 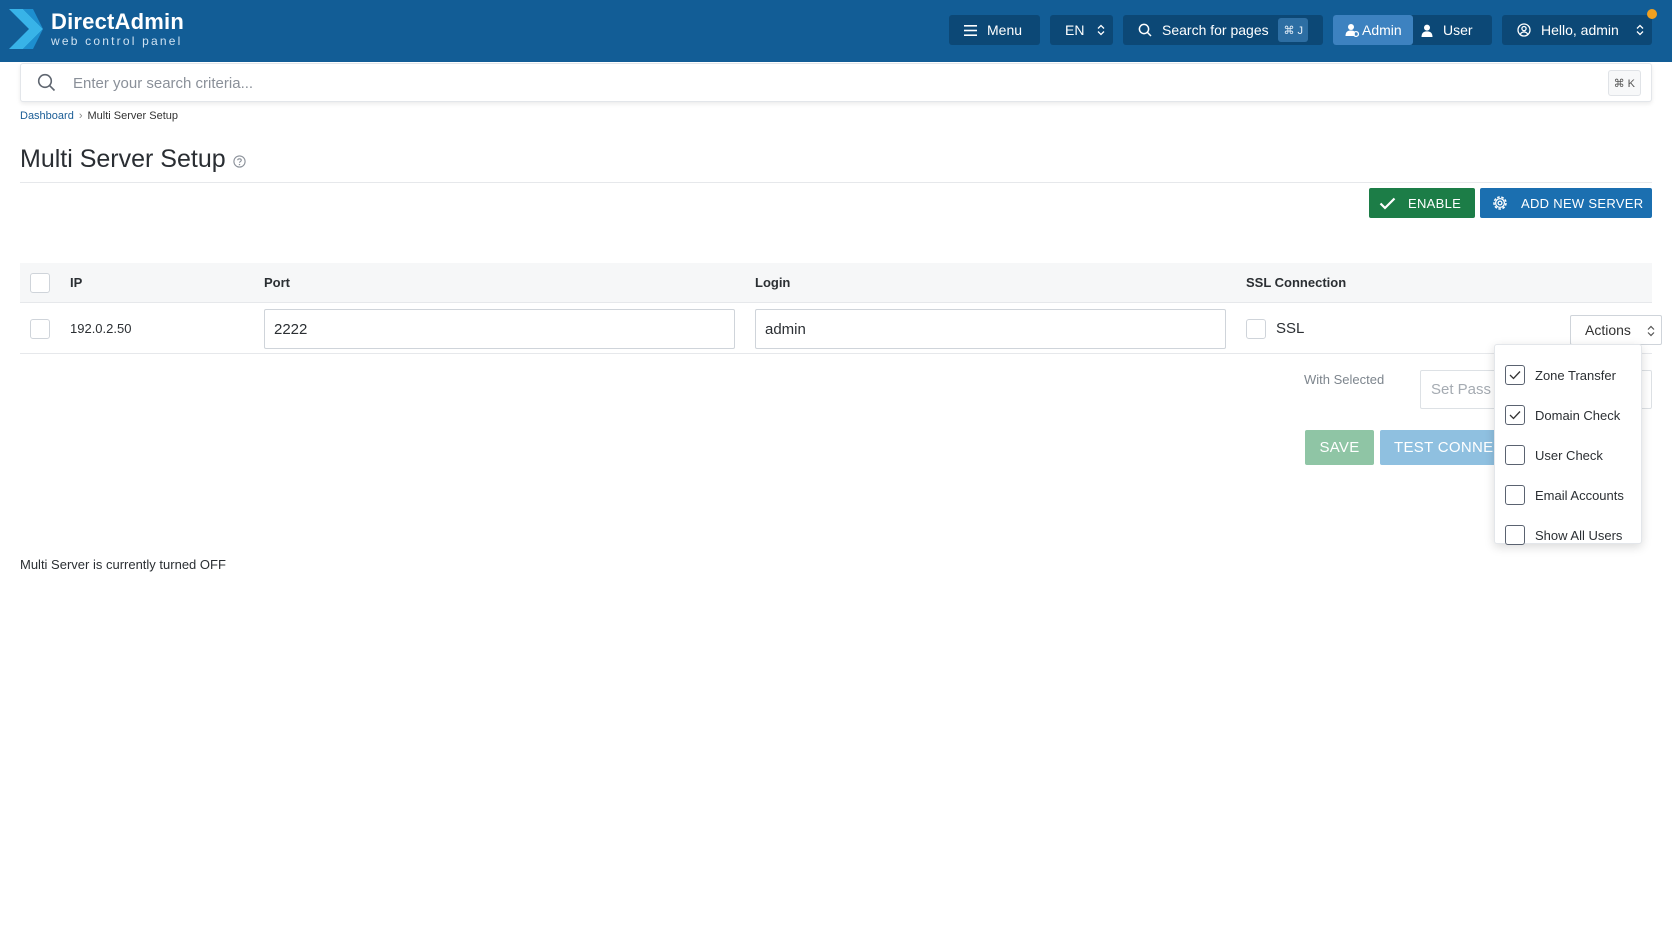 What do you see at coordinates (1075, 30) in the screenshot?
I see `language-label: EN` at bounding box center [1075, 30].